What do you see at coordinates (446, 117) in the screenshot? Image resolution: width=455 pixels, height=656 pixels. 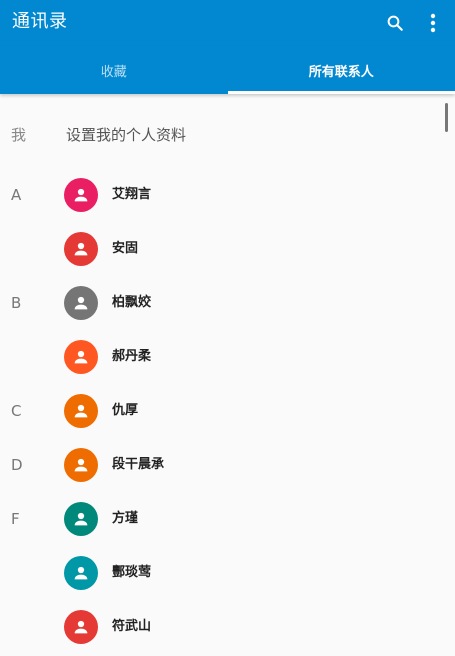 I see `scrollbar` at bounding box center [446, 117].